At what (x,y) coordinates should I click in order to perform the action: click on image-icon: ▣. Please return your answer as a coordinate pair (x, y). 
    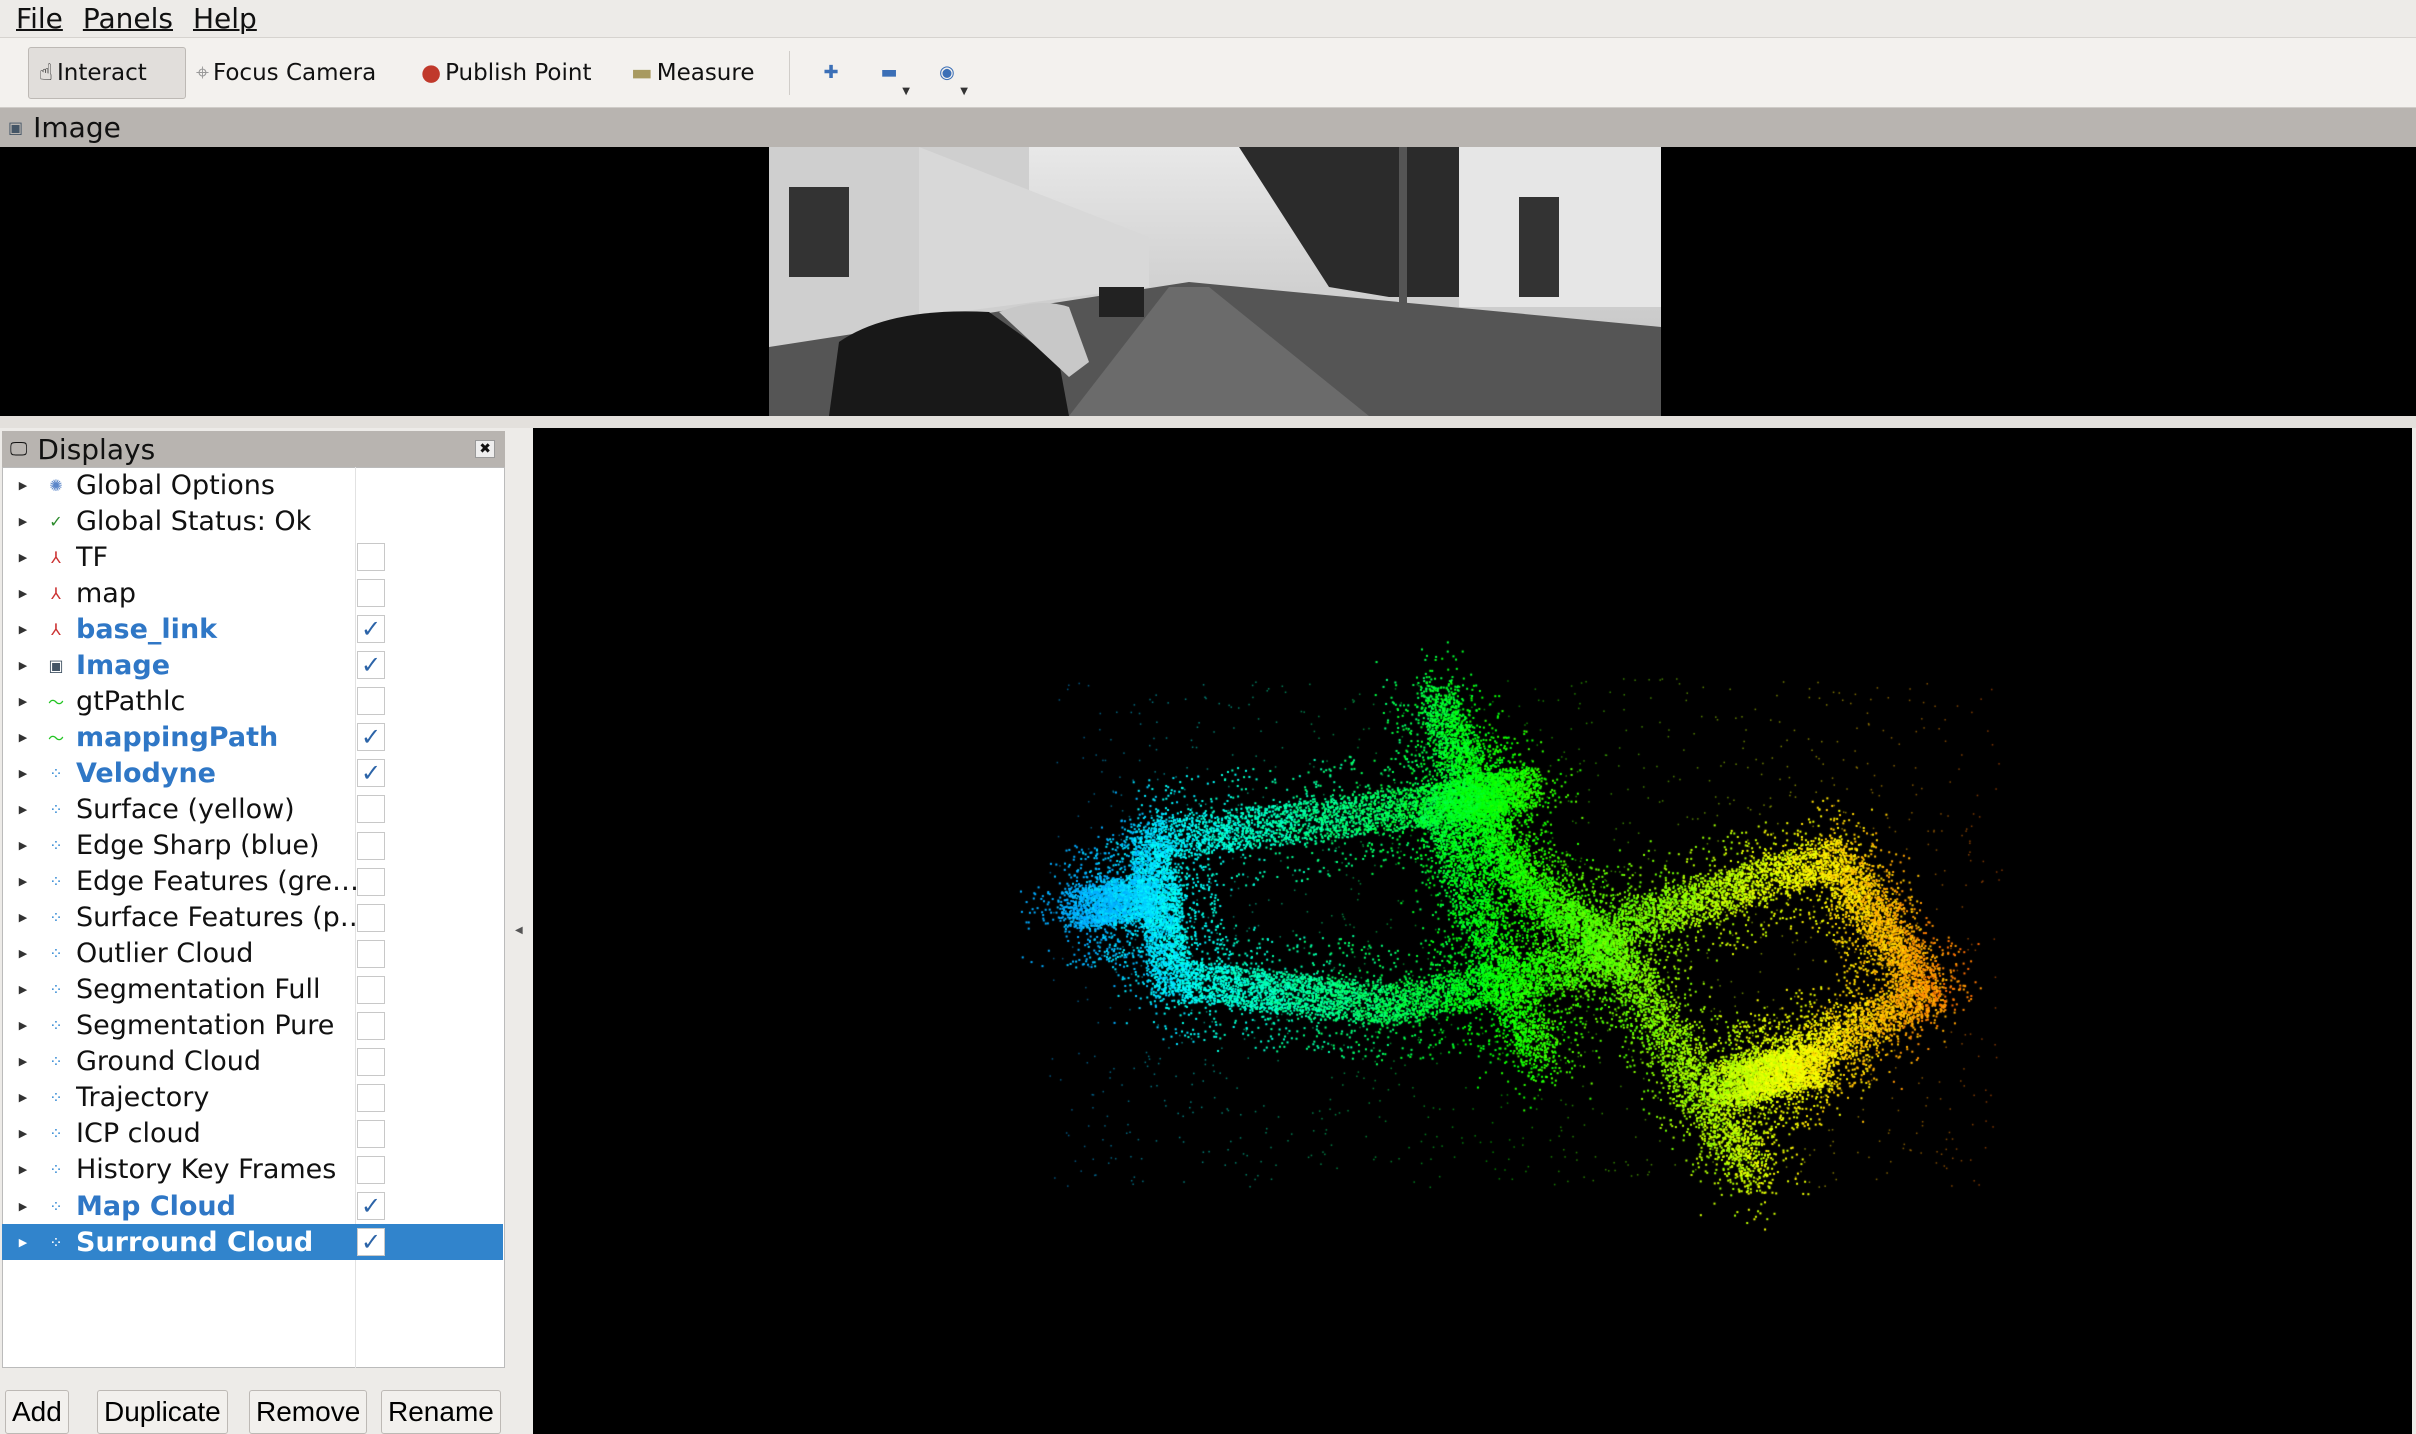
    Looking at the image, I should click on (56, 665).